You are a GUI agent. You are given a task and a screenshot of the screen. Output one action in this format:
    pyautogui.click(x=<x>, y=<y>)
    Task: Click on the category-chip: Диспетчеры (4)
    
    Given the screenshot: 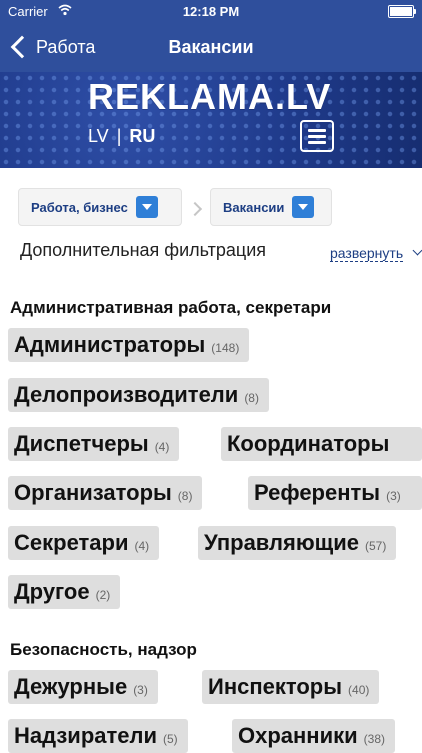 What is the action you would take?
    pyautogui.click(x=94, y=444)
    